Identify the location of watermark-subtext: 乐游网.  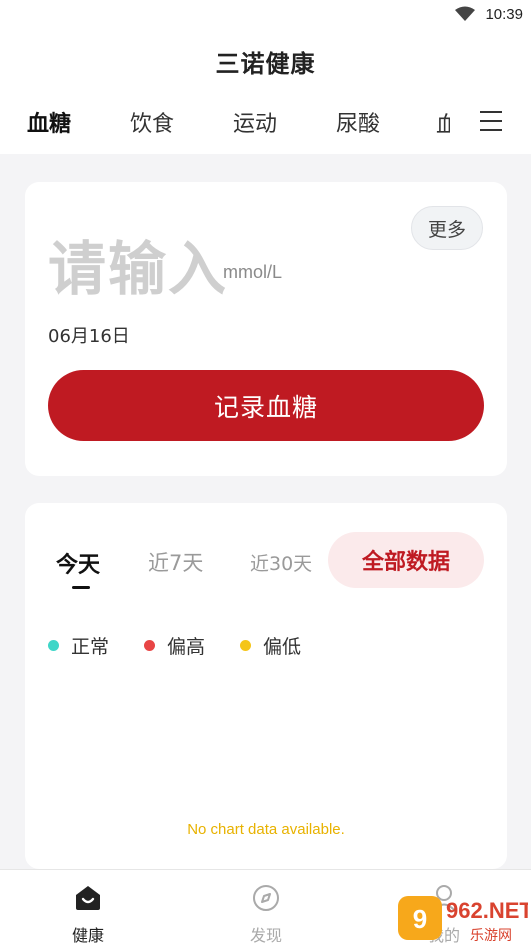
(491, 936).